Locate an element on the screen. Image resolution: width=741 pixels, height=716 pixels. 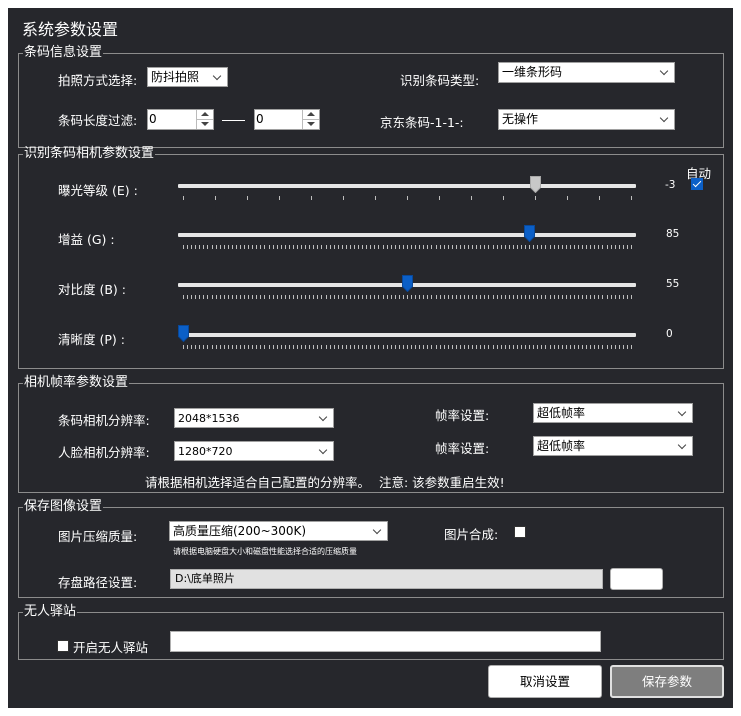
barcode-info-legend: 条码信息设置 is located at coordinates (63, 52).